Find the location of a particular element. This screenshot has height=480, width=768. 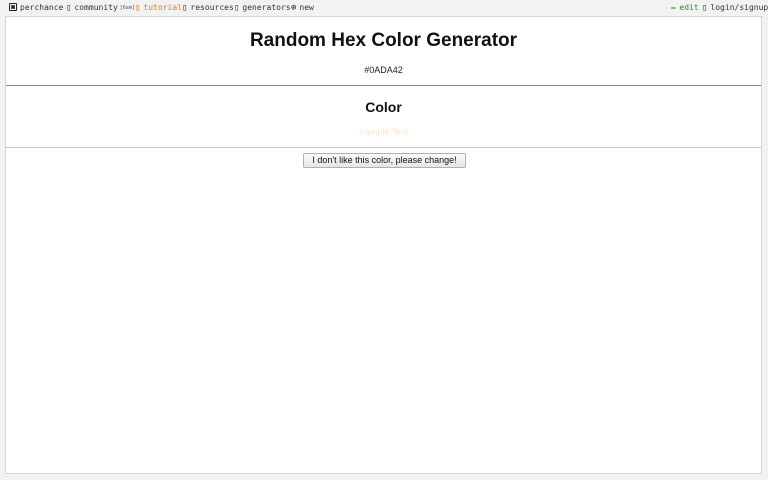

nav-resources-label: resources is located at coordinates (212, 7).